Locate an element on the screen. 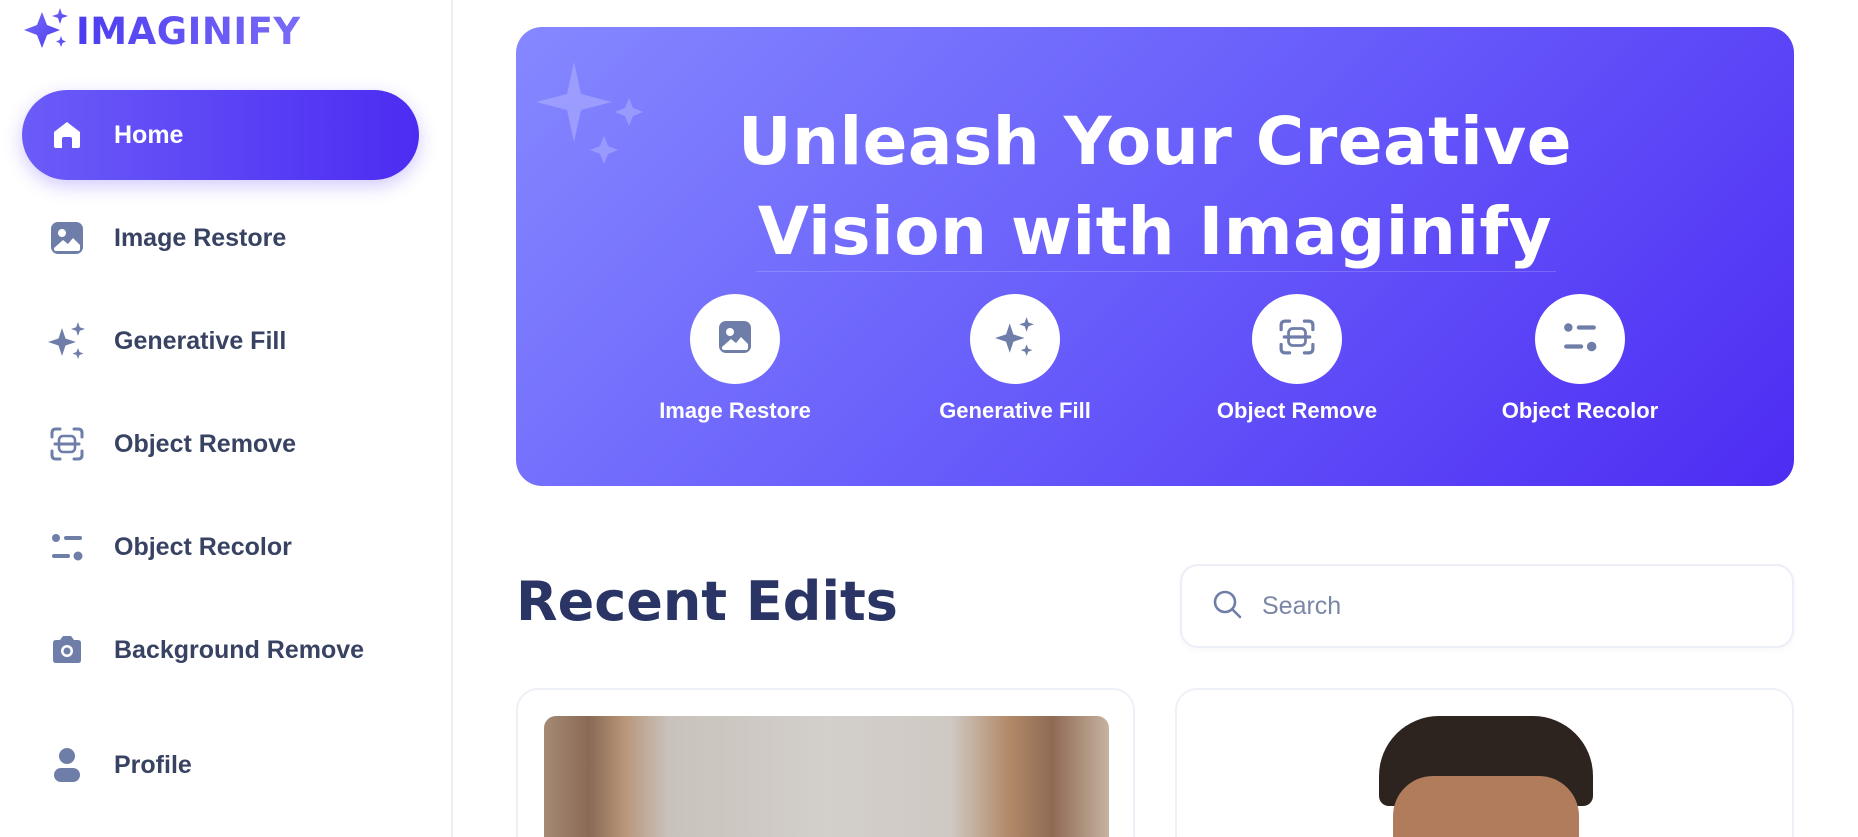  sidebar-item-object-recolor: Object Recolor is located at coordinates (220, 547).